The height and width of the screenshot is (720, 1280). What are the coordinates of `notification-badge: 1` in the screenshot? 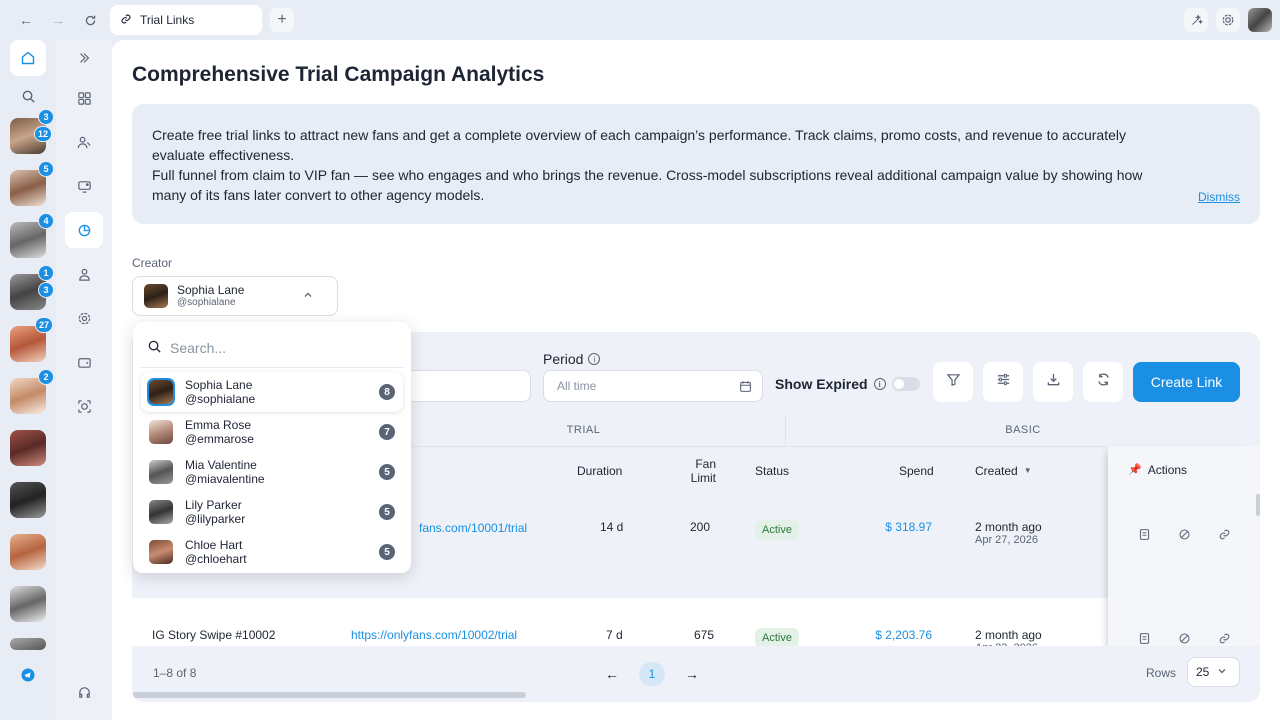 It's located at (46, 273).